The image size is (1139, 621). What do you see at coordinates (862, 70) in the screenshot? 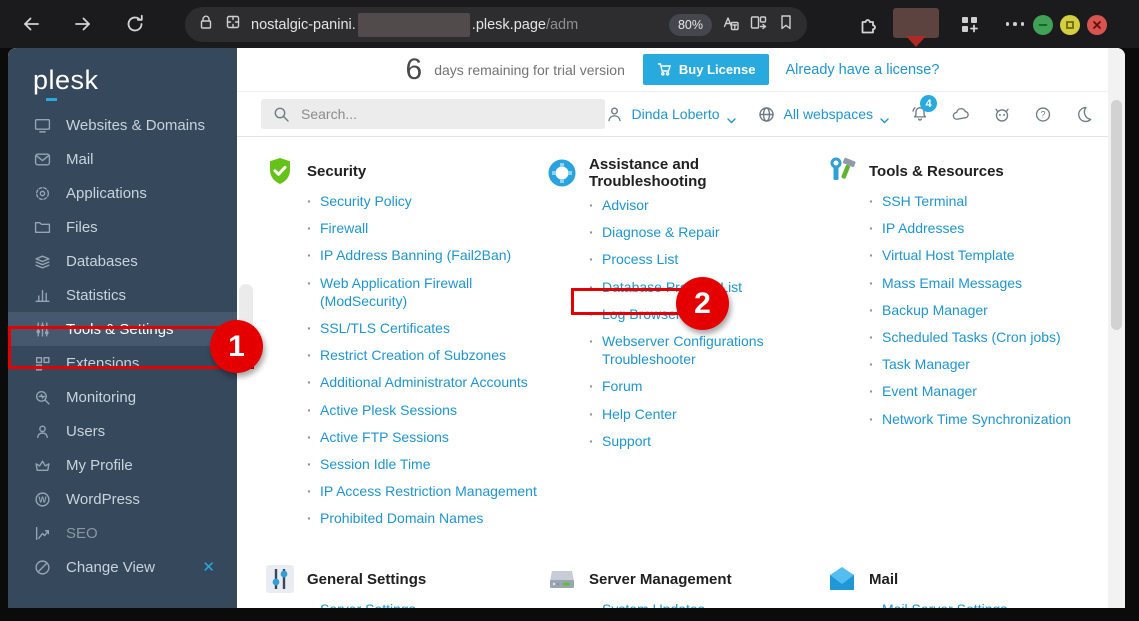
I see `already-have-license-link: Already have a license?` at bounding box center [862, 70].